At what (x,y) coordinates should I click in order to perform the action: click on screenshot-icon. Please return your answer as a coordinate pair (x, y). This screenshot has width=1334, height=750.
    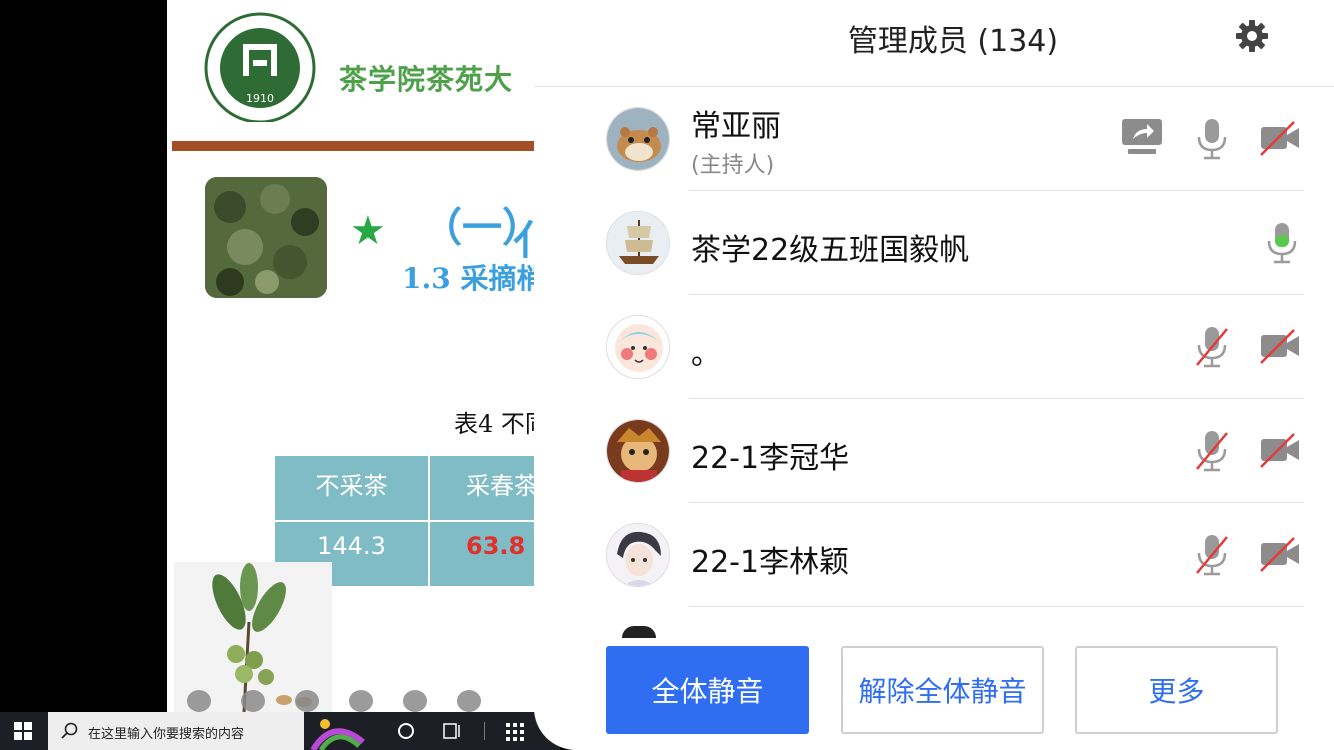
    Looking at the image, I should click on (307, 701).